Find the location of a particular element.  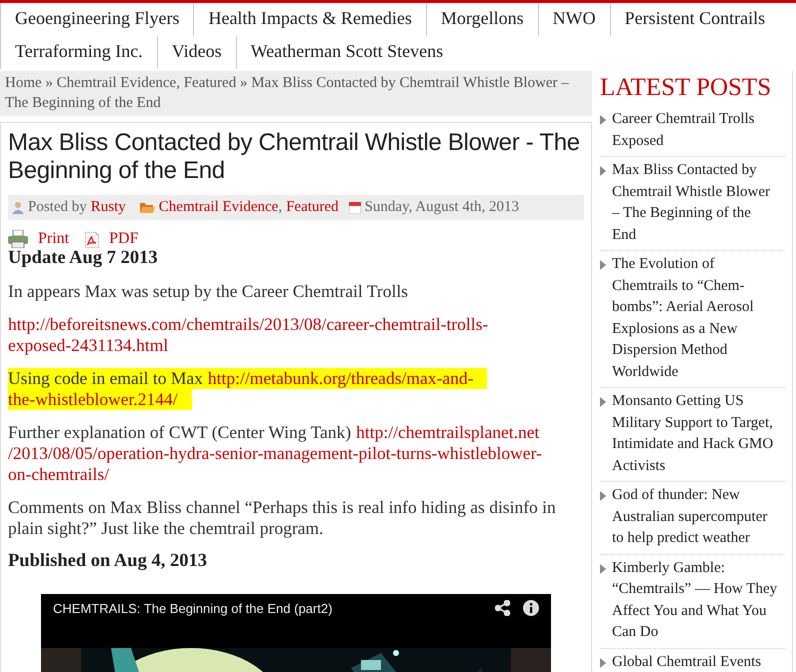

latest-post-link: Career Chemtrail Trolls Exposed is located at coordinates (693, 131).